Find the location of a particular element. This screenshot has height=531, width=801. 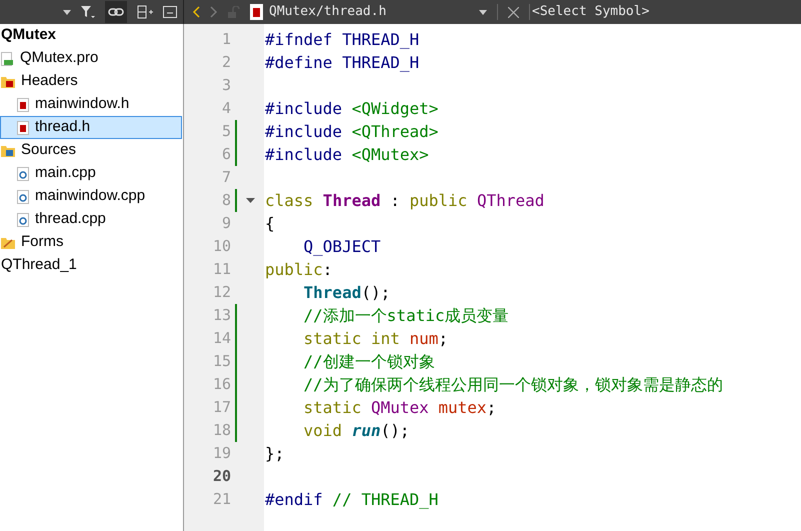

code-token: #ifndef is located at coordinates (298, 39).